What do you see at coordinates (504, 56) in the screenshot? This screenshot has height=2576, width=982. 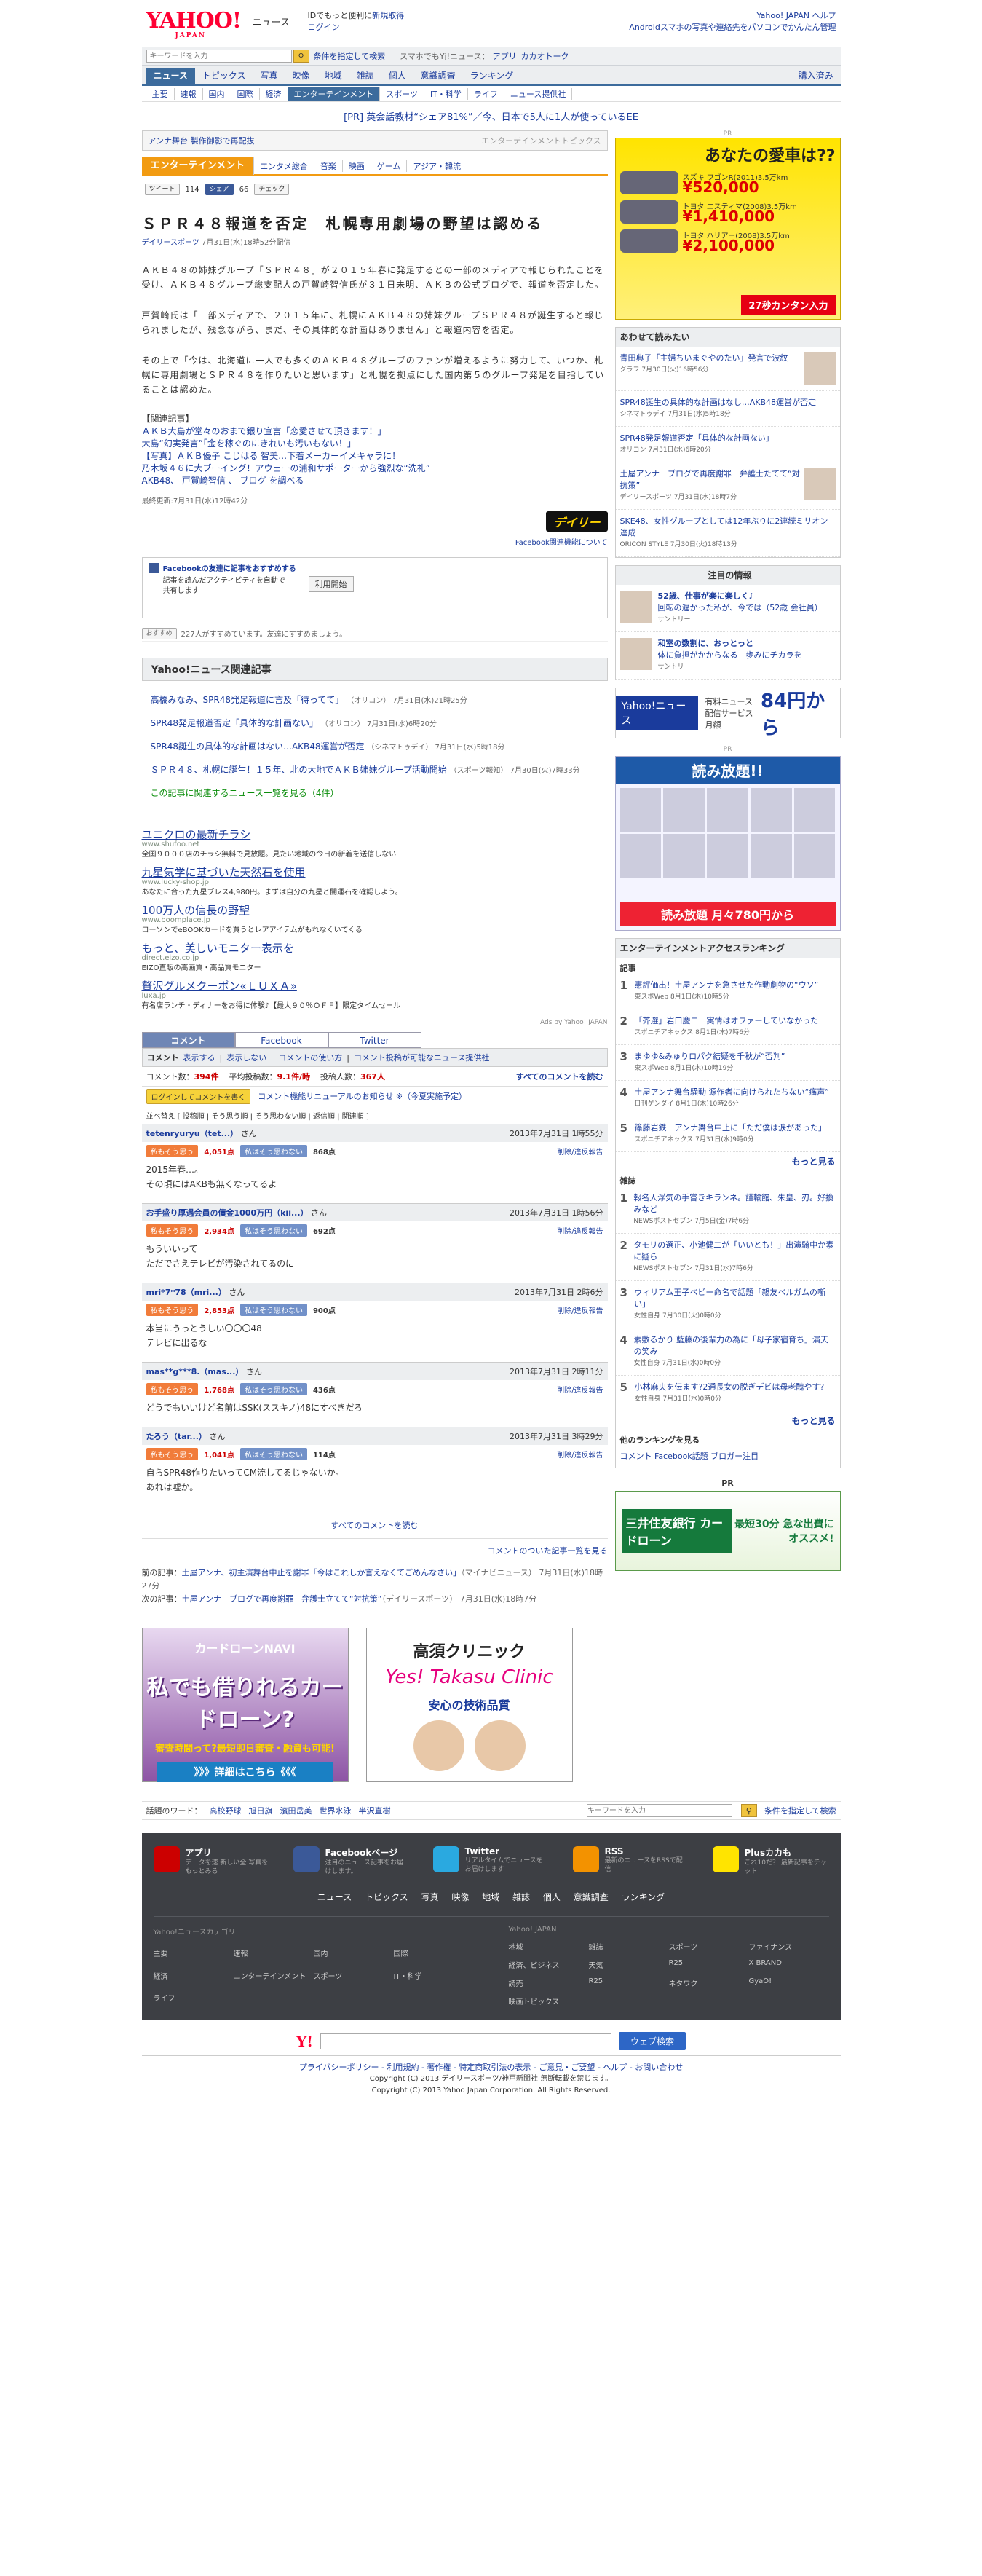 I see `app-link: アプリ` at bounding box center [504, 56].